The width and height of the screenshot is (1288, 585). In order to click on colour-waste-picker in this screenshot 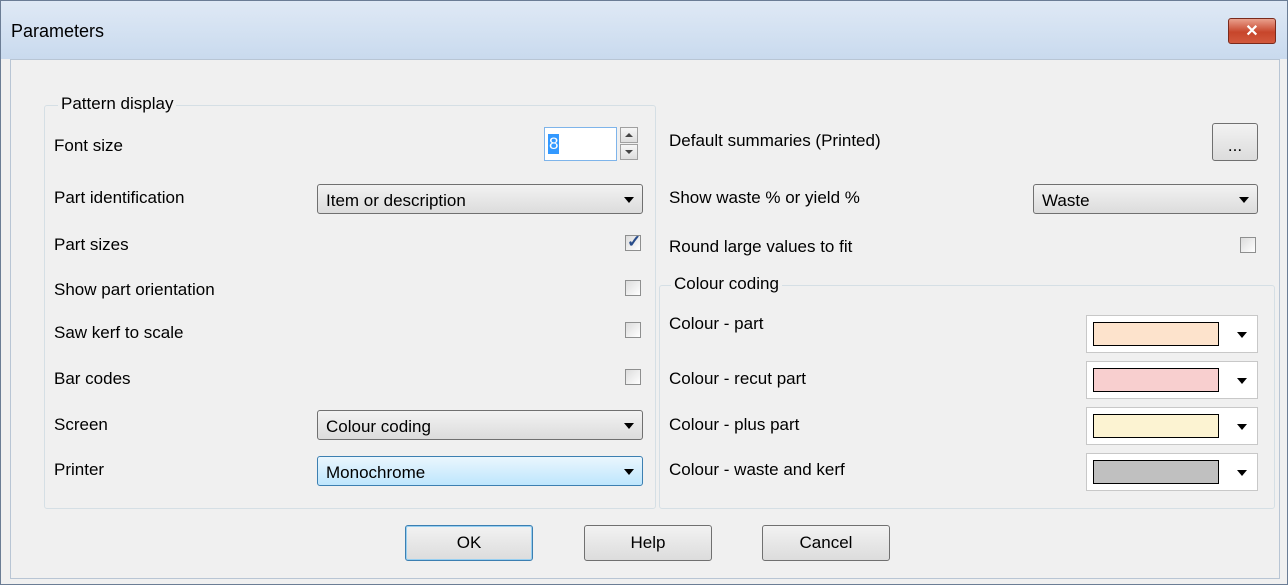, I will do `click(1172, 472)`.